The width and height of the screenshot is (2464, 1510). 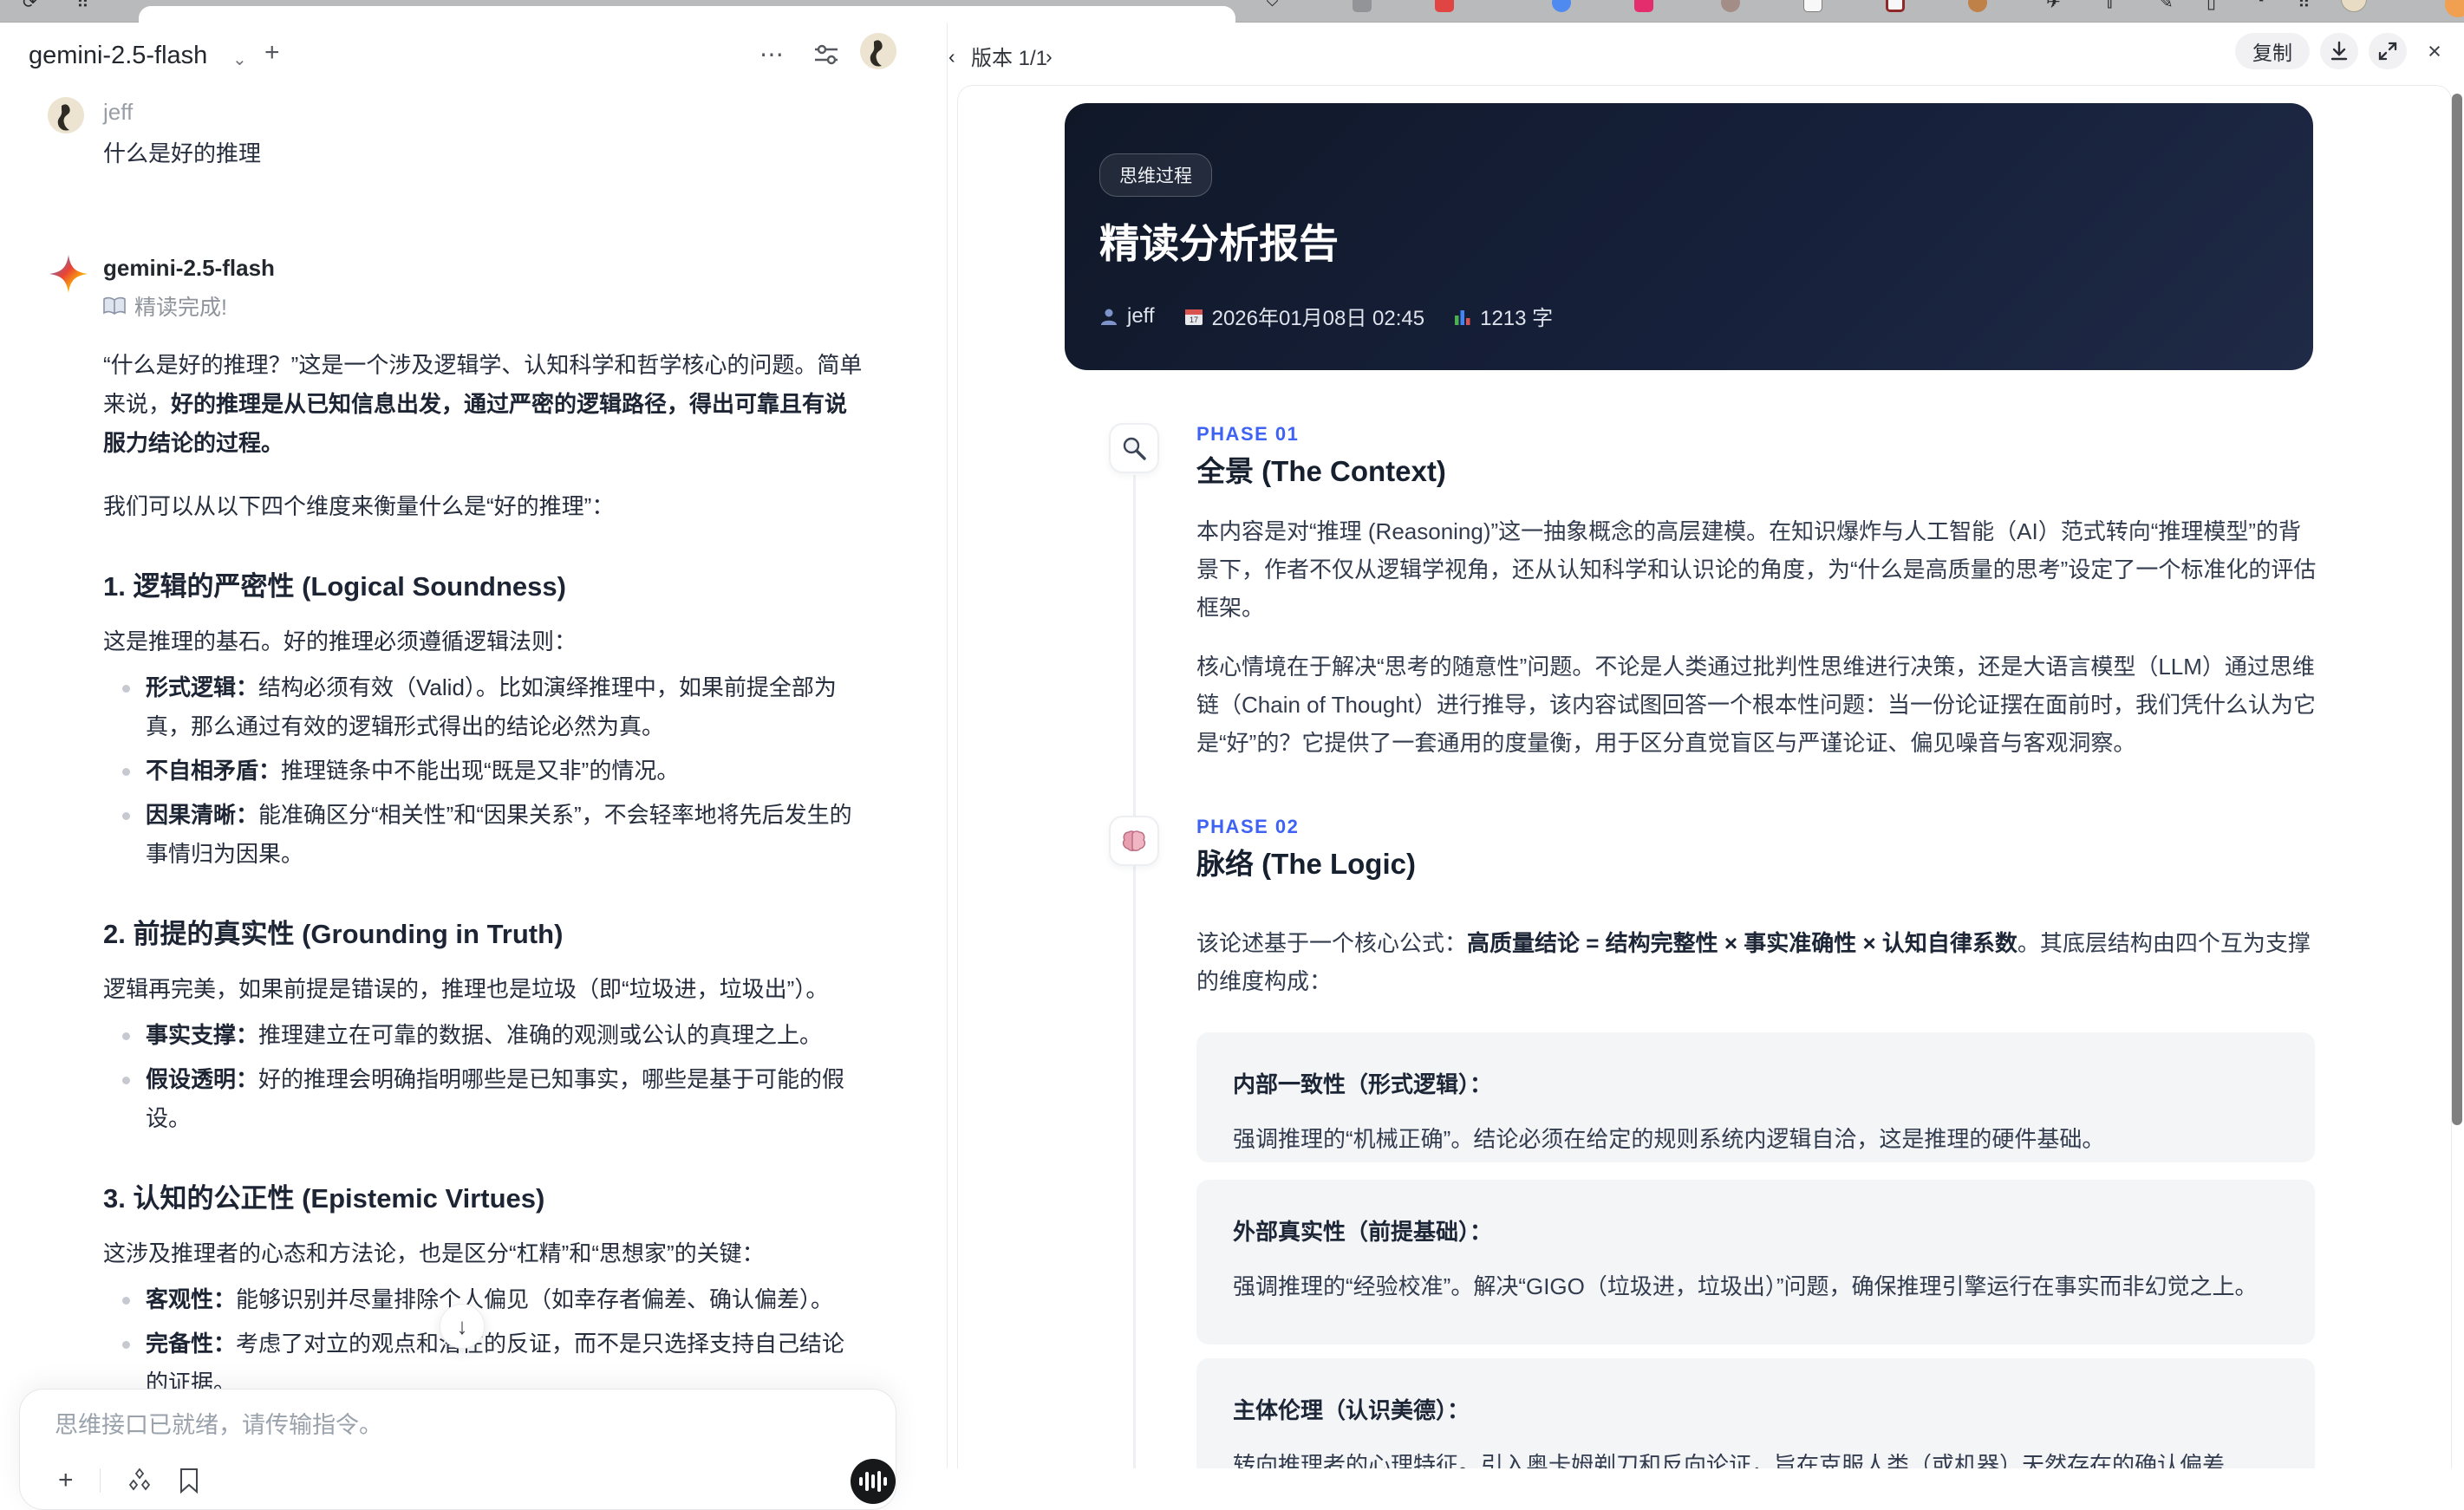 What do you see at coordinates (2457, 609) in the screenshot?
I see `window-scrollbar` at bounding box center [2457, 609].